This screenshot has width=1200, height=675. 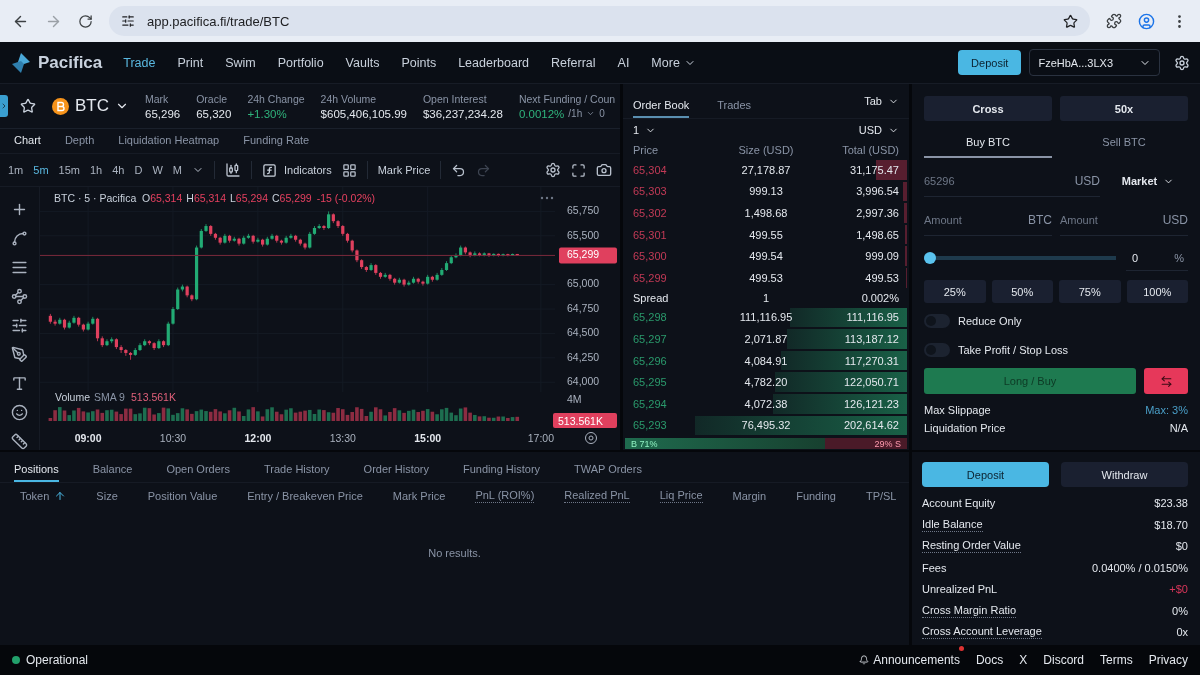 I want to click on slippage-link: Max: 3%, so click(x=1166, y=410).